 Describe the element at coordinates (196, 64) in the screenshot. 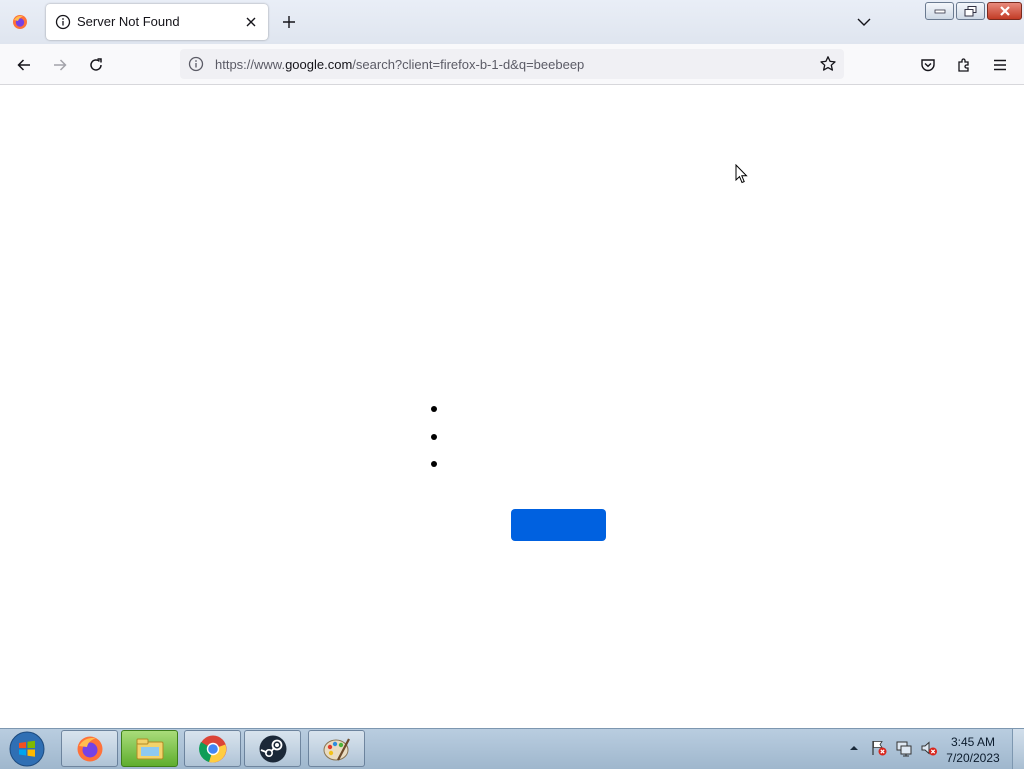

I see `site-info-icon` at that location.